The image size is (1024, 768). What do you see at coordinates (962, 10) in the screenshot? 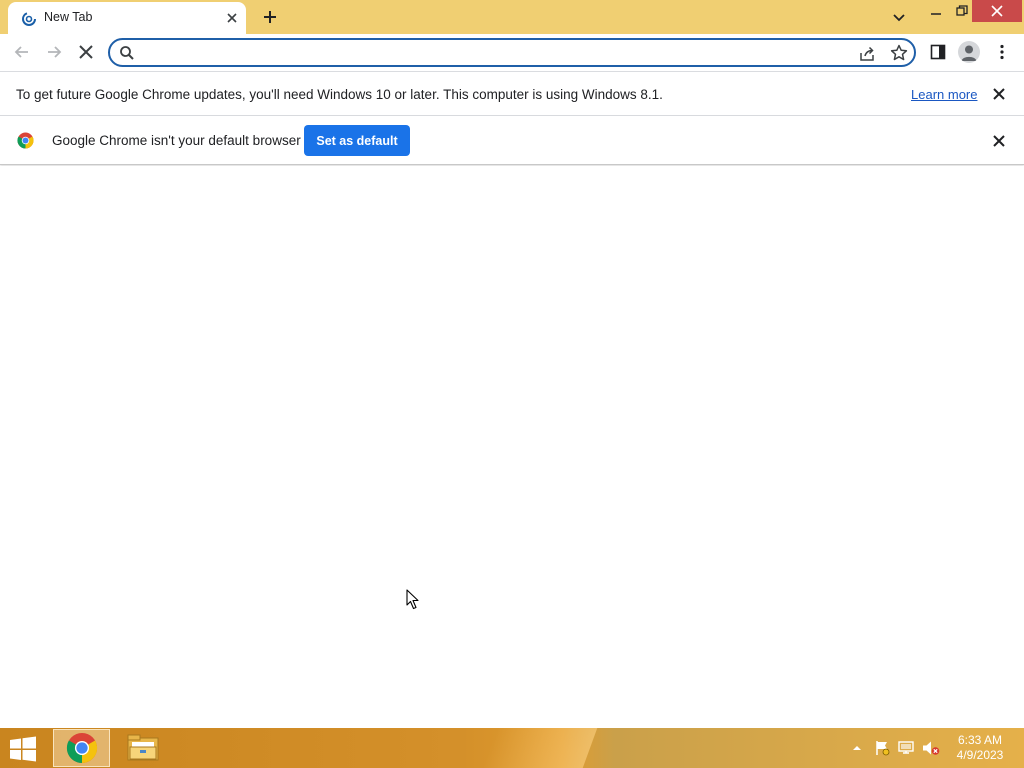
I see `restore-icon` at bounding box center [962, 10].